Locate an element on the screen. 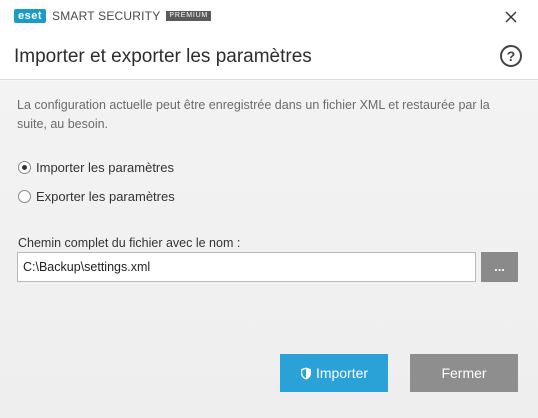 The height and width of the screenshot is (418, 538). import-option-radio: Importer les paramètres is located at coordinates (96, 167).